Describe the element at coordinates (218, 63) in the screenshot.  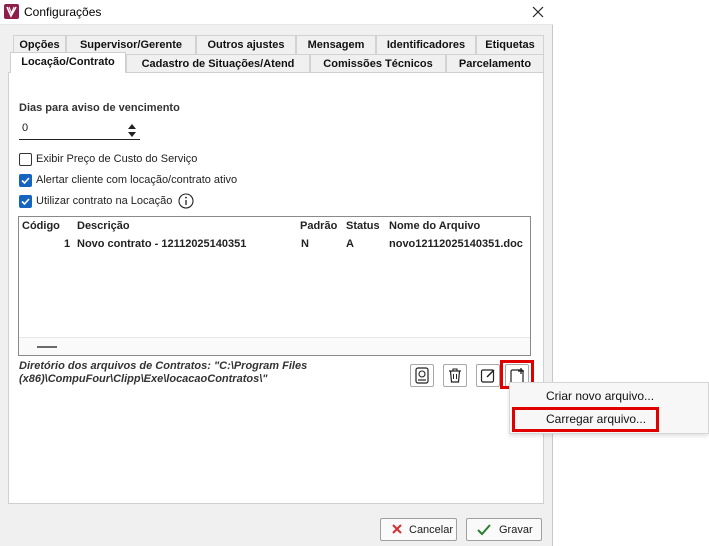
I see `tab-cadastro-situacoes: Cadastro de Situações/Atend` at that location.